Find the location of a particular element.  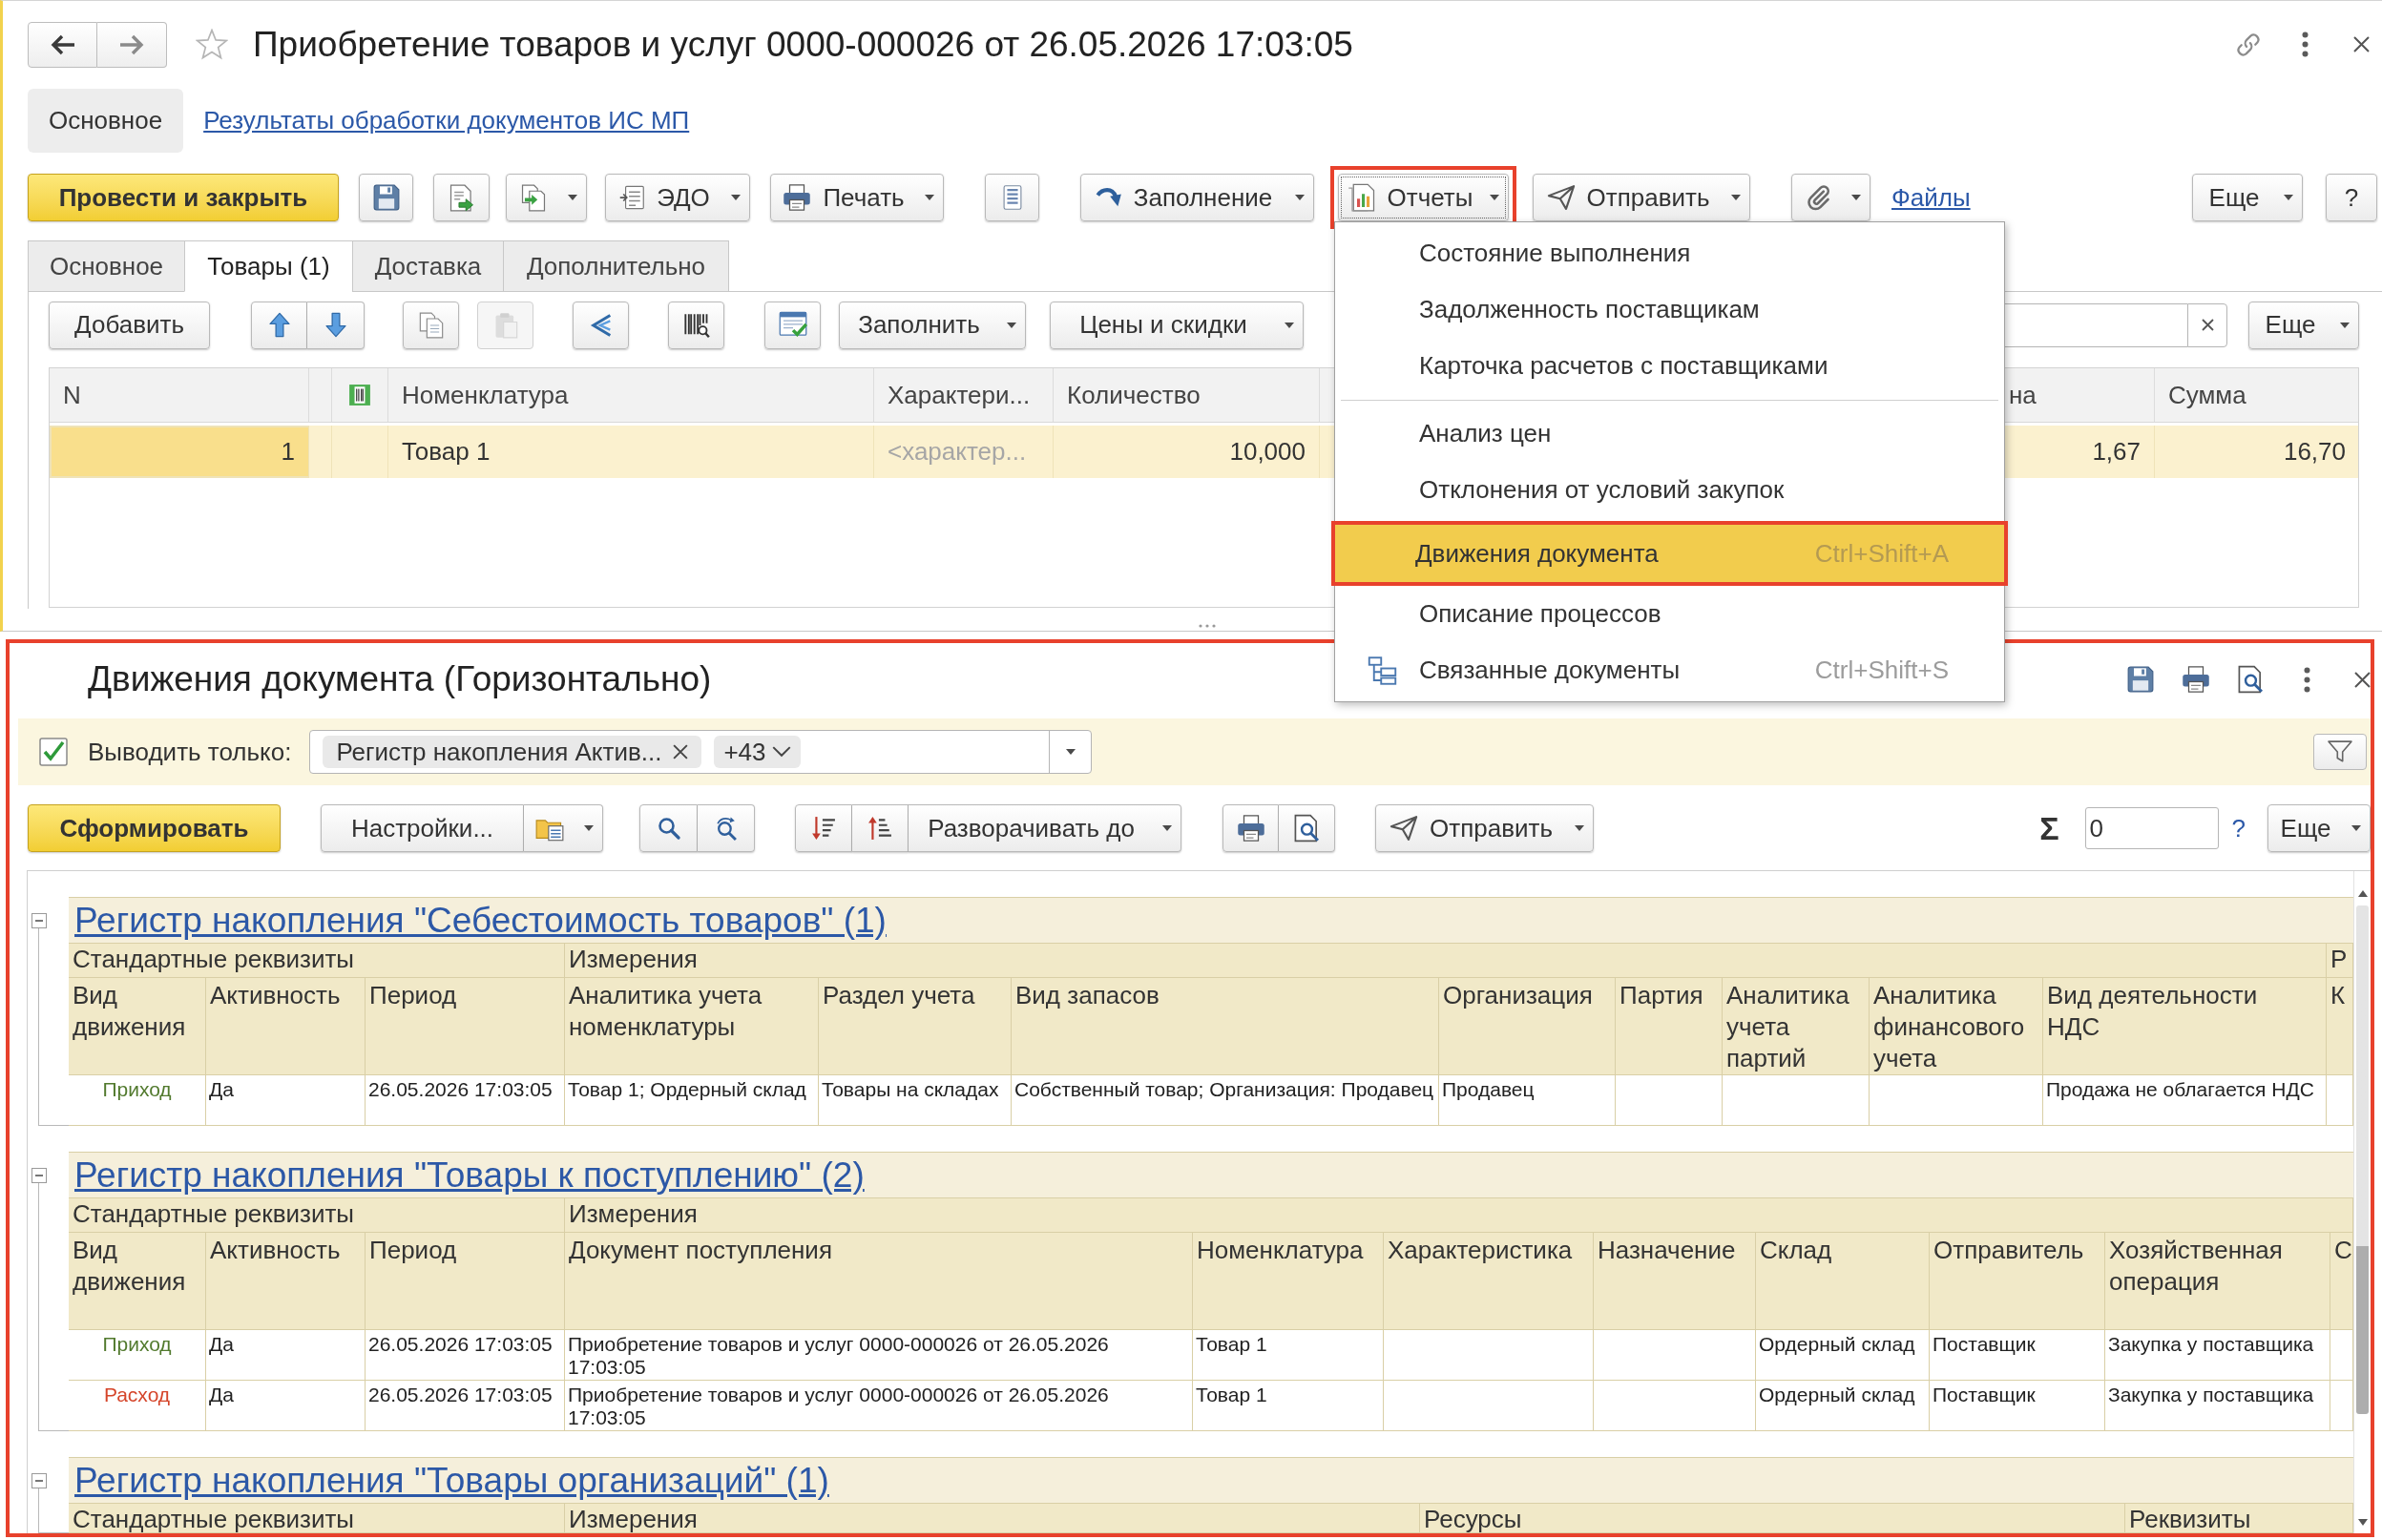

column-header: Номенклатура is located at coordinates (631, 395).